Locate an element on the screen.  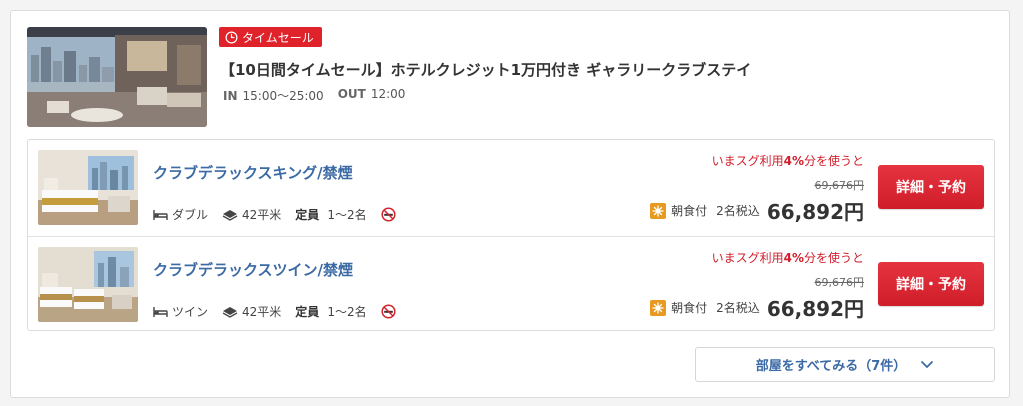
clock-icon is located at coordinates (231, 37).